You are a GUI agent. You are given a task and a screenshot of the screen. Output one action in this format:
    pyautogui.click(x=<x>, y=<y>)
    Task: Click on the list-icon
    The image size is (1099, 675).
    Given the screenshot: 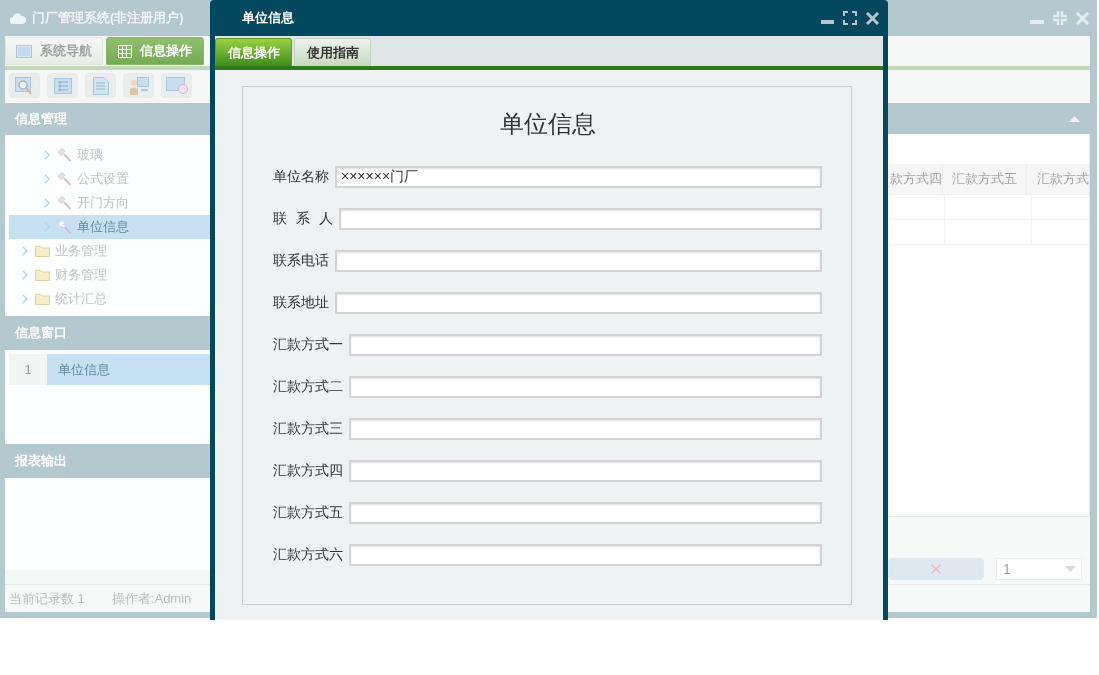 What is the action you would take?
    pyautogui.click(x=62, y=85)
    